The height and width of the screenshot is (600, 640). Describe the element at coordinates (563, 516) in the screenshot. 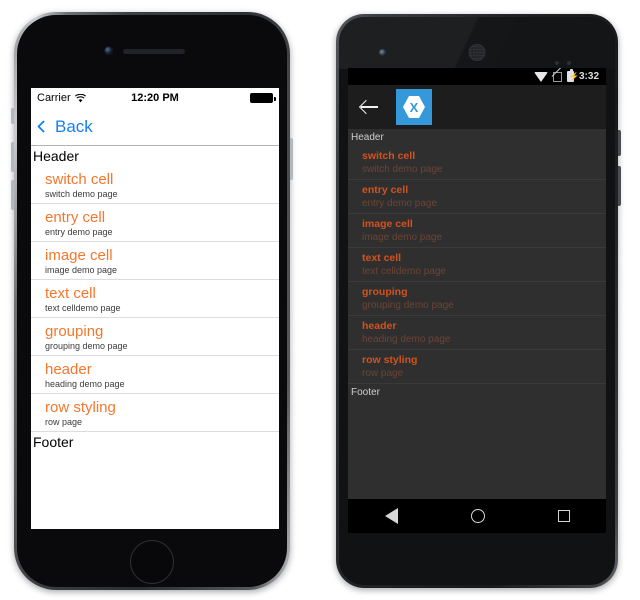

I see `square-recents-icon` at that location.